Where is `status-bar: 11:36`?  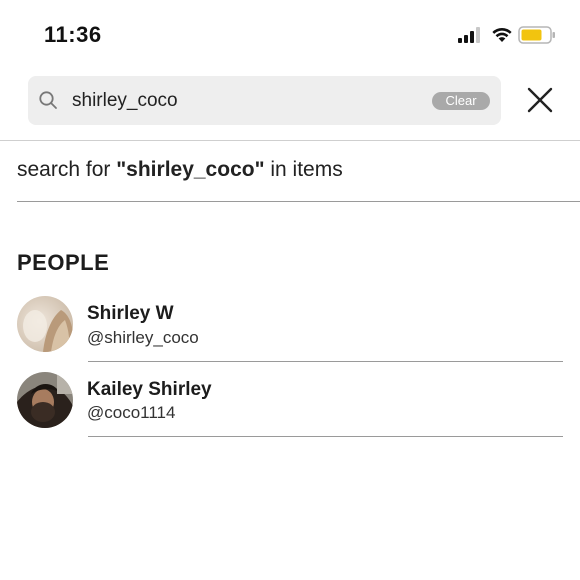 status-bar: 11:36 is located at coordinates (290, 35).